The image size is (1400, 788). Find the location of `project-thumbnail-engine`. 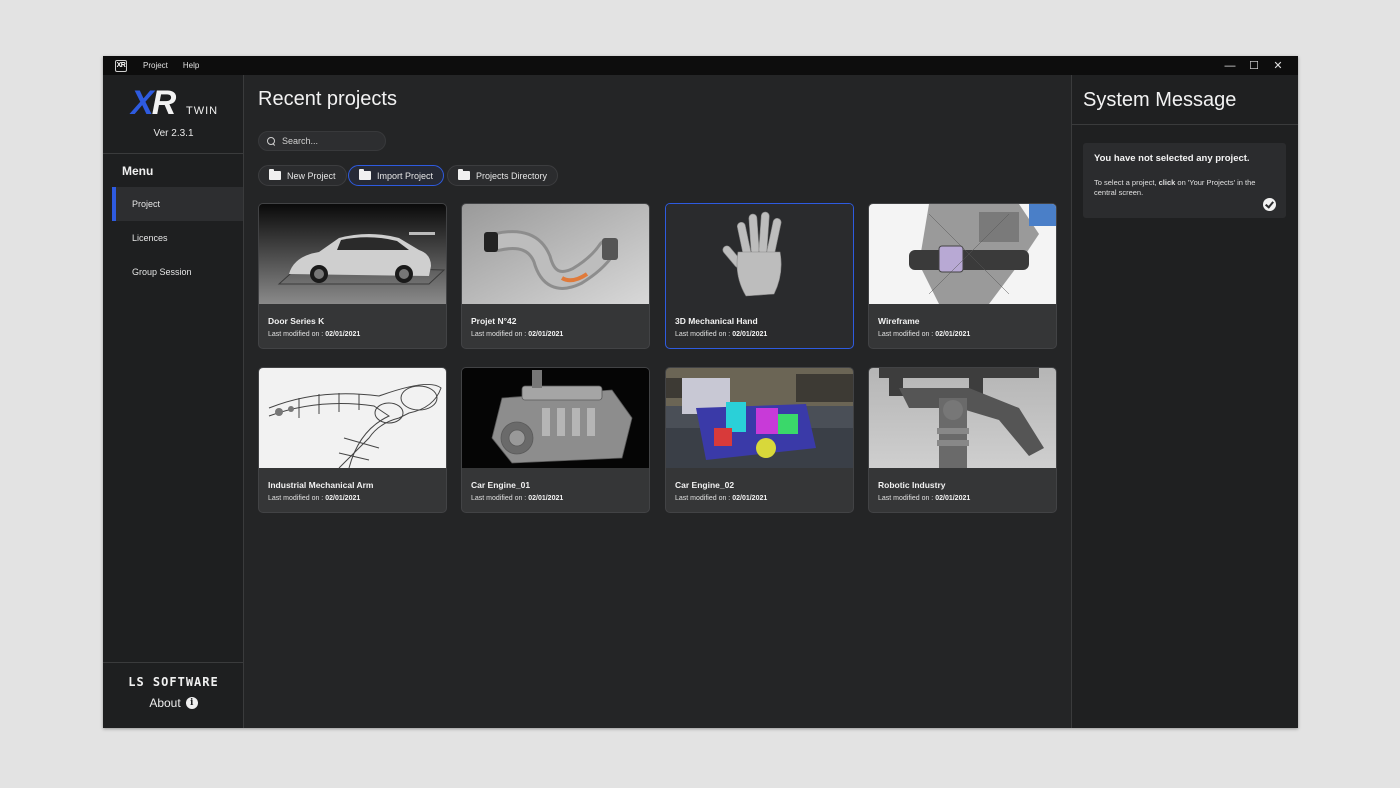

project-thumbnail-engine is located at coordinates (555, 418).